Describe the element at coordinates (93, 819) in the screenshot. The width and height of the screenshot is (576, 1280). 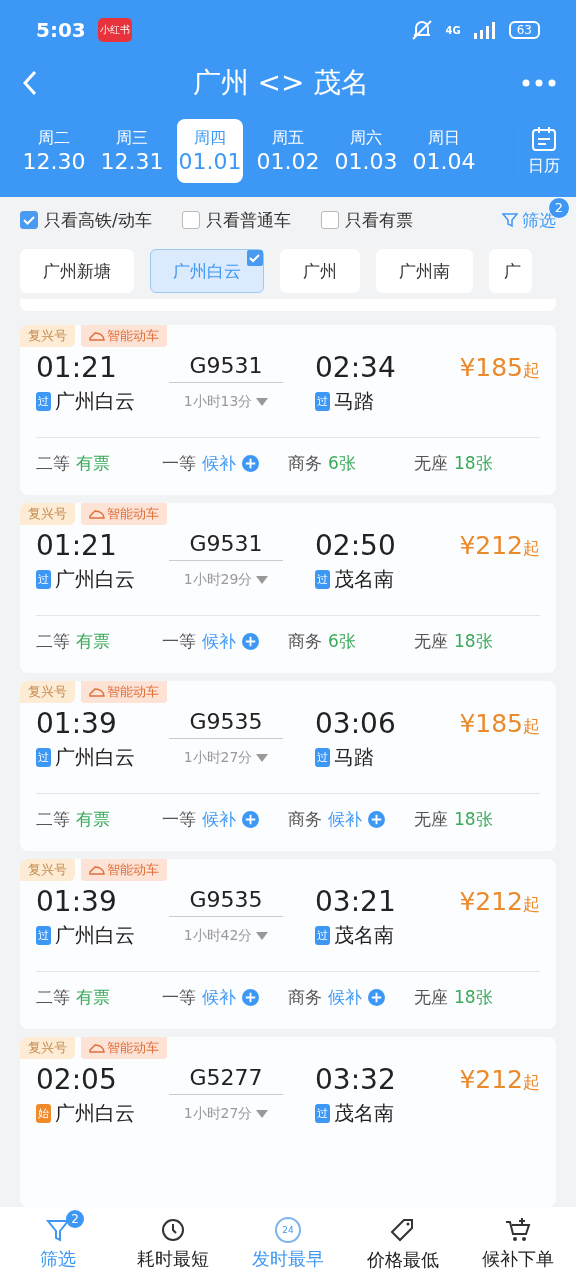
I see `seat-status: 有票` at that location.